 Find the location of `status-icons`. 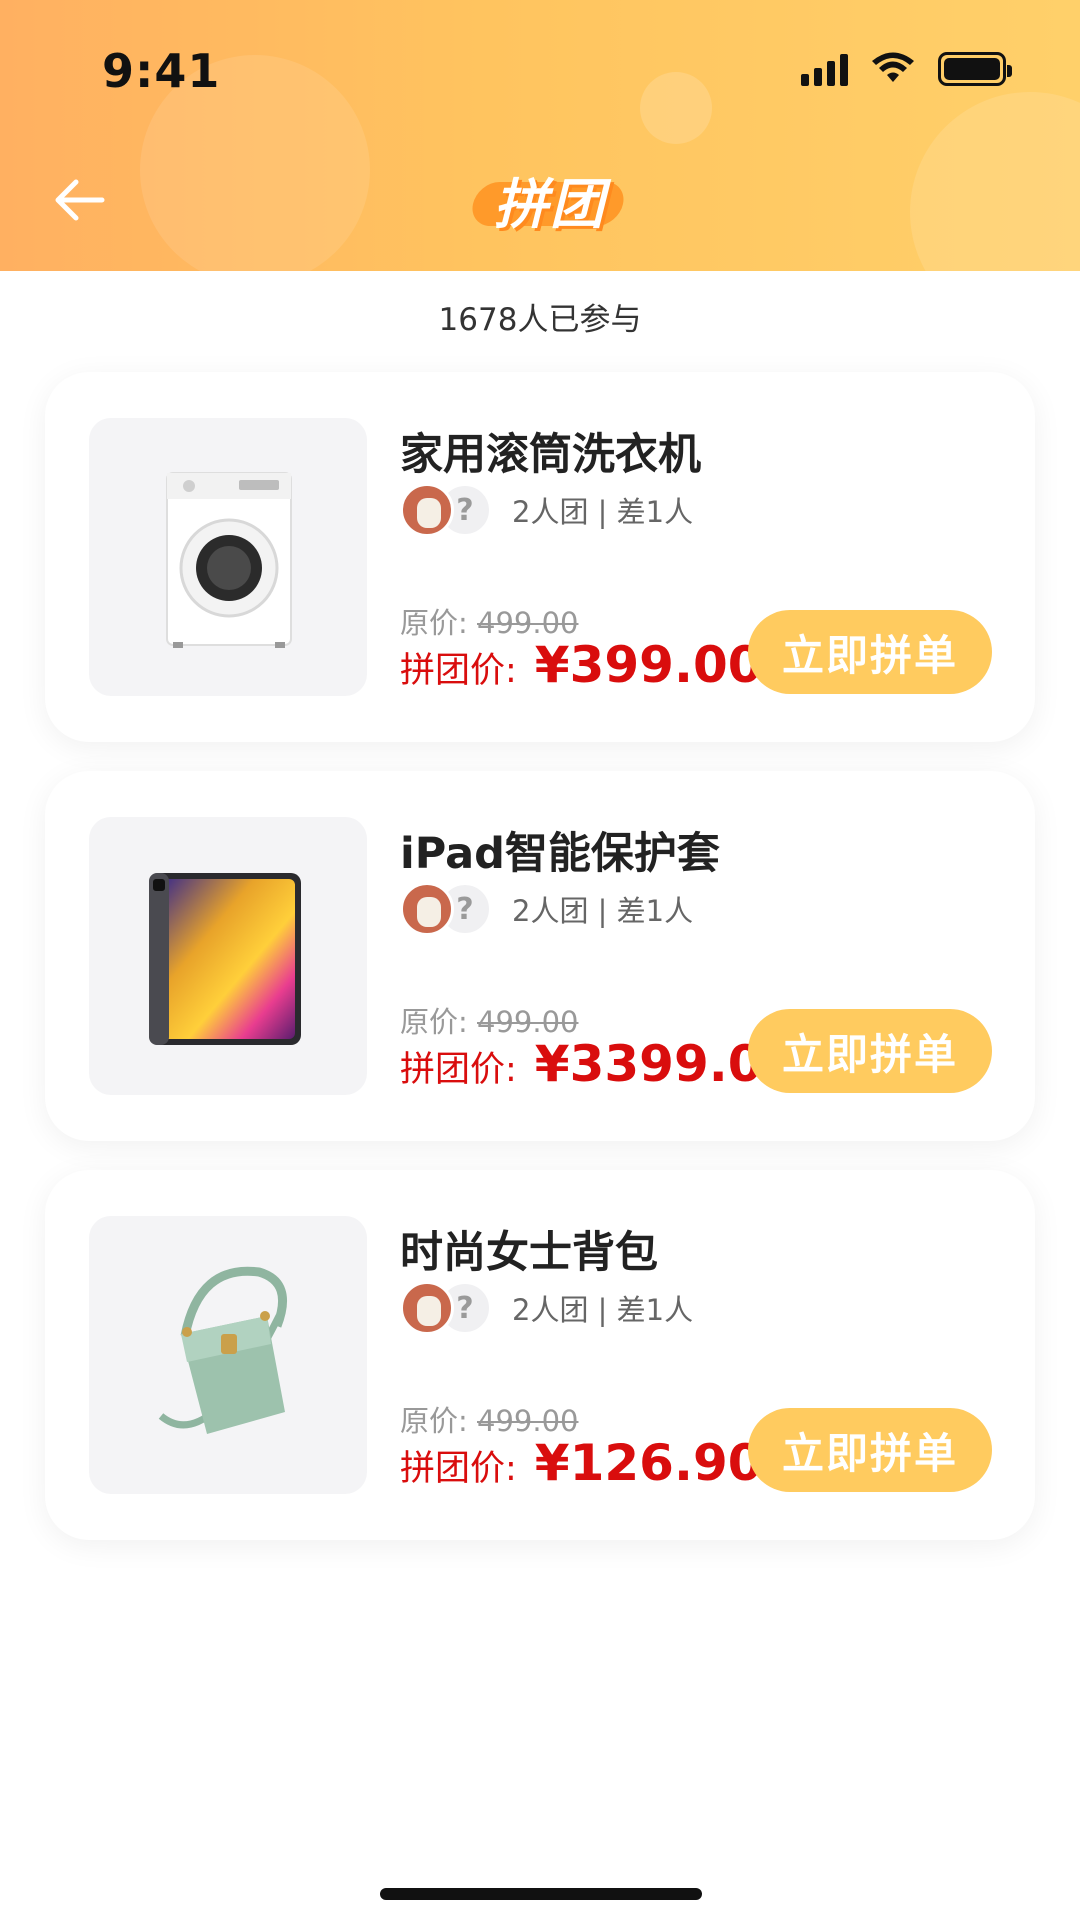

status-icons is located at coordinates (906, 69).